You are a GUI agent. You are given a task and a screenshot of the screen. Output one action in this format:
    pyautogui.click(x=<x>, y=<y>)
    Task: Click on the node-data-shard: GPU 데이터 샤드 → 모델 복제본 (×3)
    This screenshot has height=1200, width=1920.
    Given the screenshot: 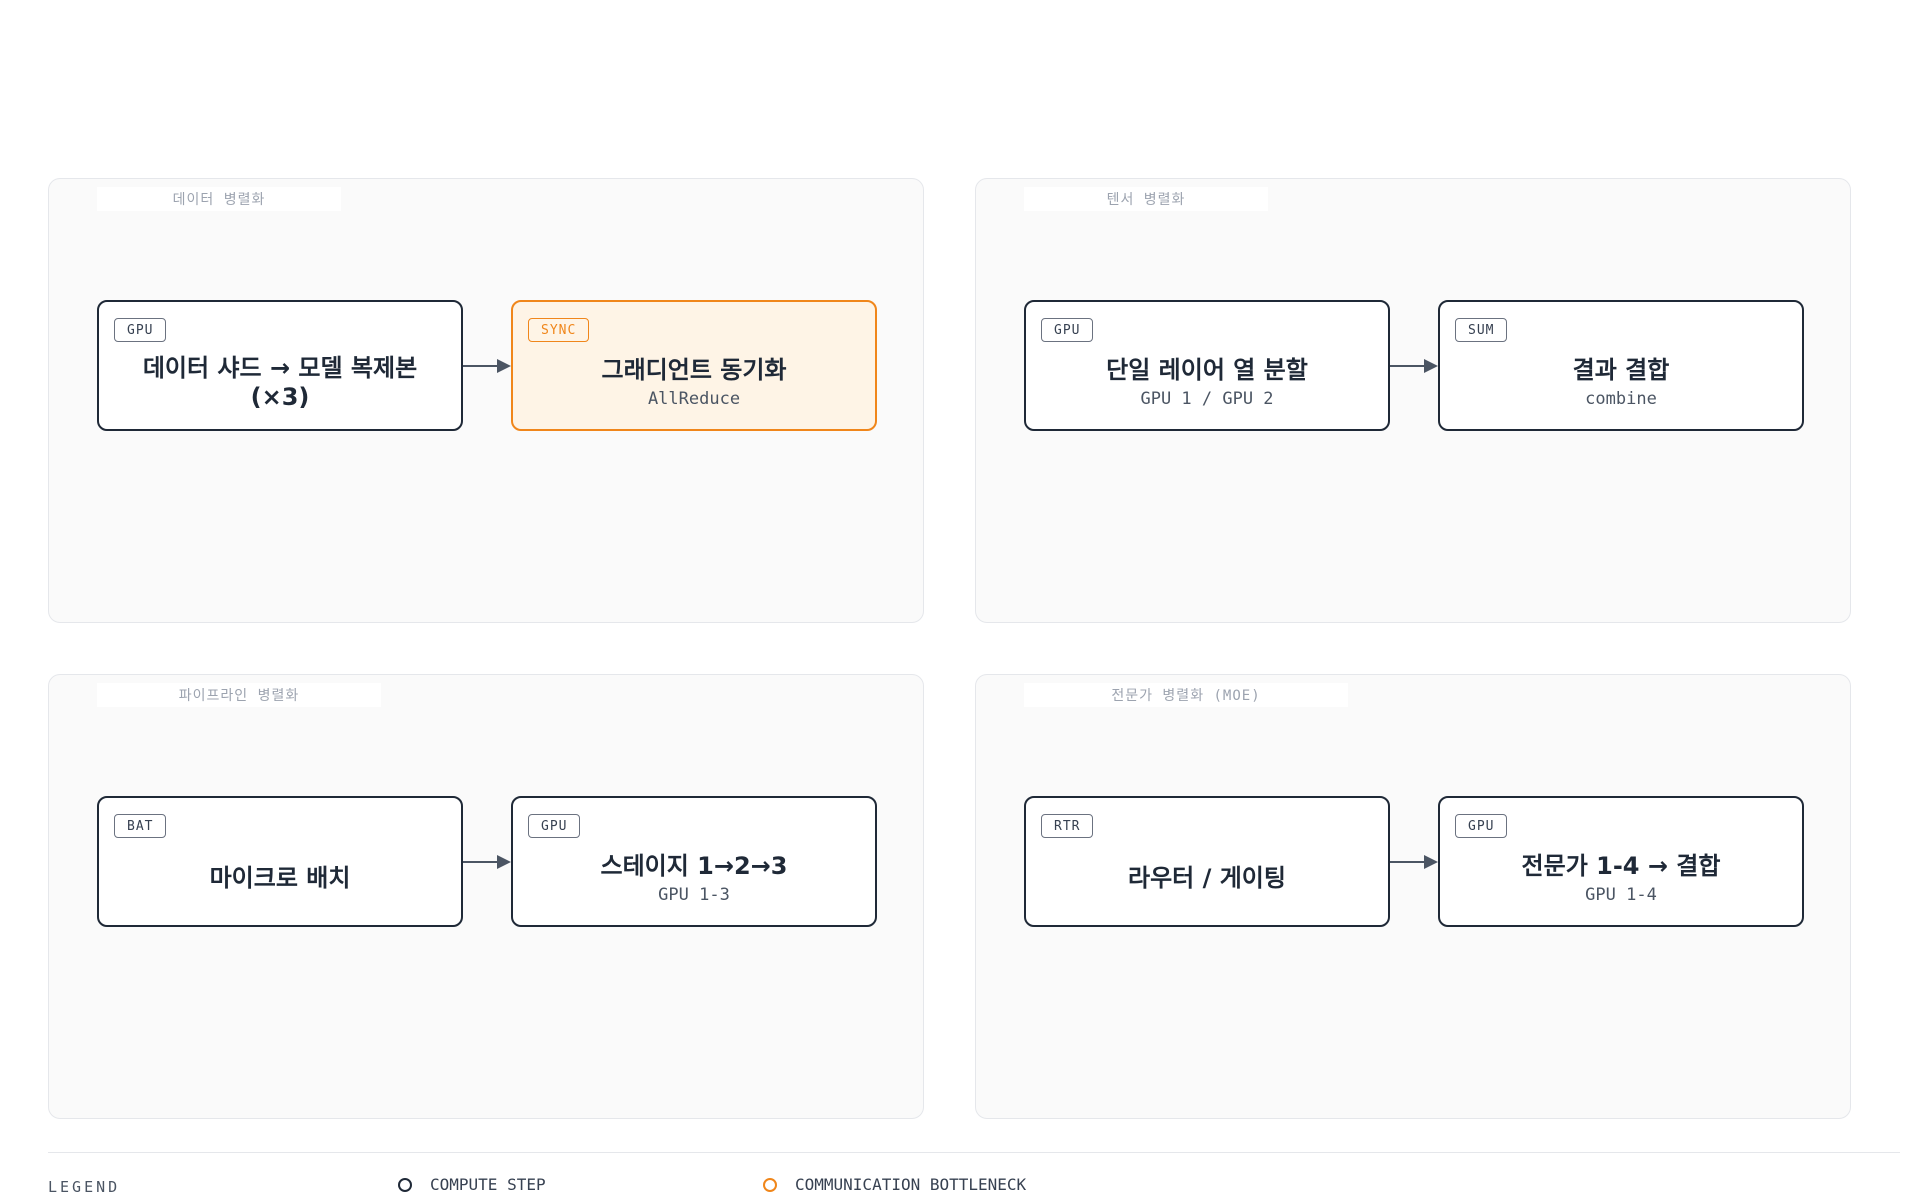 What is the action you would take?
    pyautogui.click(x=280, y=365)
    